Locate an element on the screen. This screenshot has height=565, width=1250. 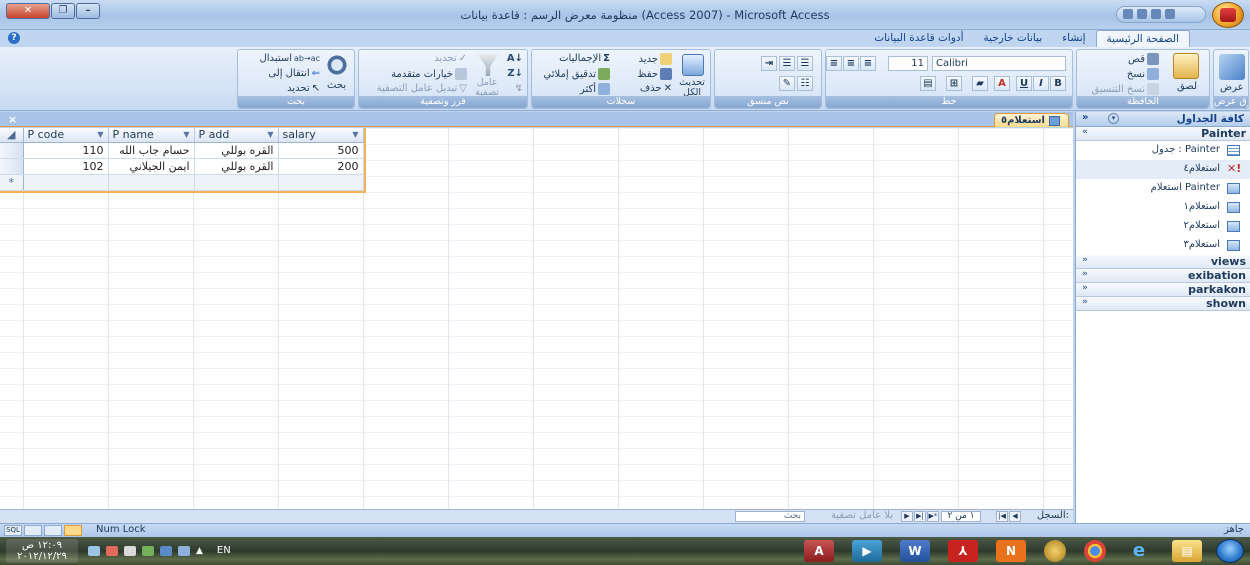
nav-group-shown: shown » is located at coordinates (1163, 304).